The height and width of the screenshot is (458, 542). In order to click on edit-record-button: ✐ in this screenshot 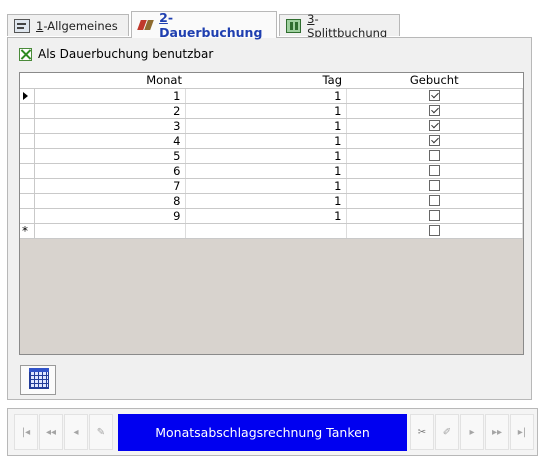, I will do `click(447, 432)`.